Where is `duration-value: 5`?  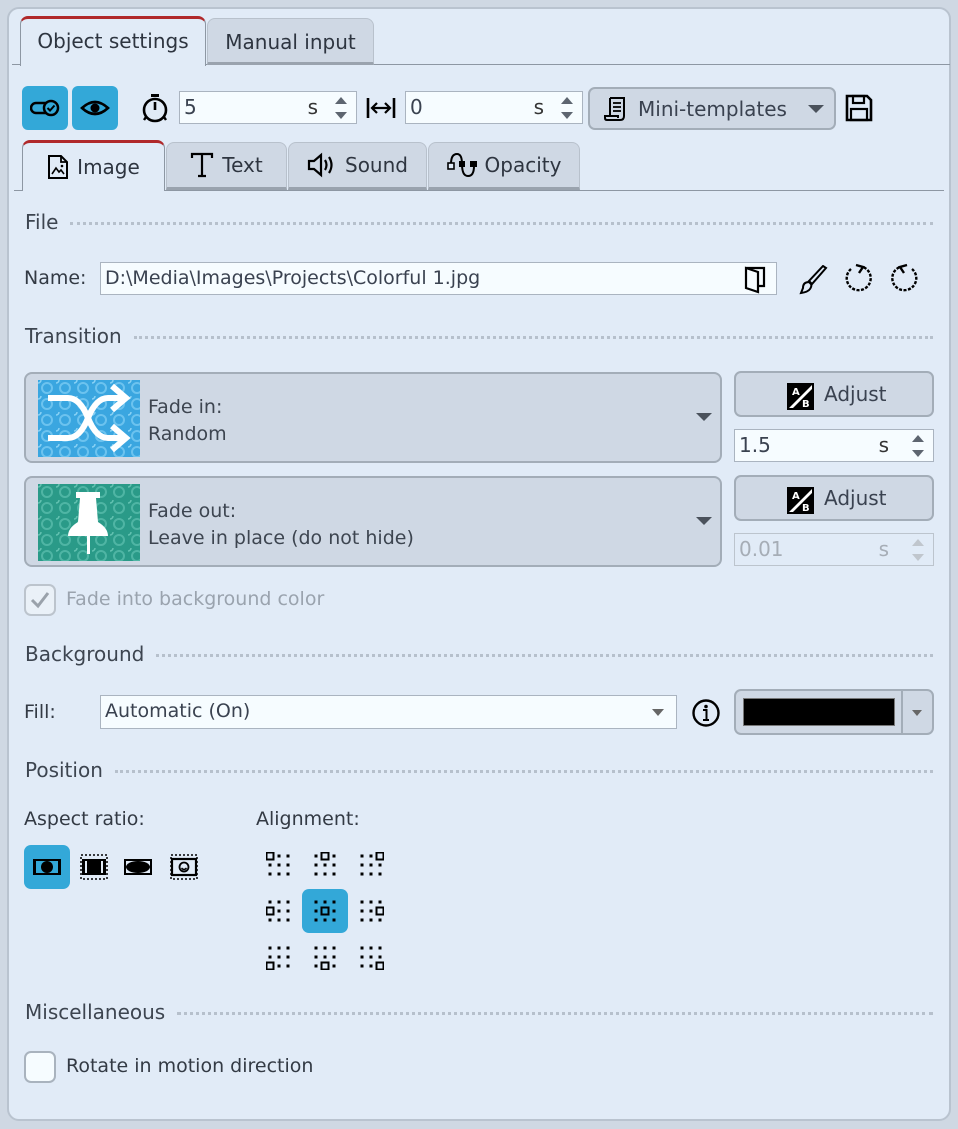 duration-value: 5 is located at coordinates (190, 107).